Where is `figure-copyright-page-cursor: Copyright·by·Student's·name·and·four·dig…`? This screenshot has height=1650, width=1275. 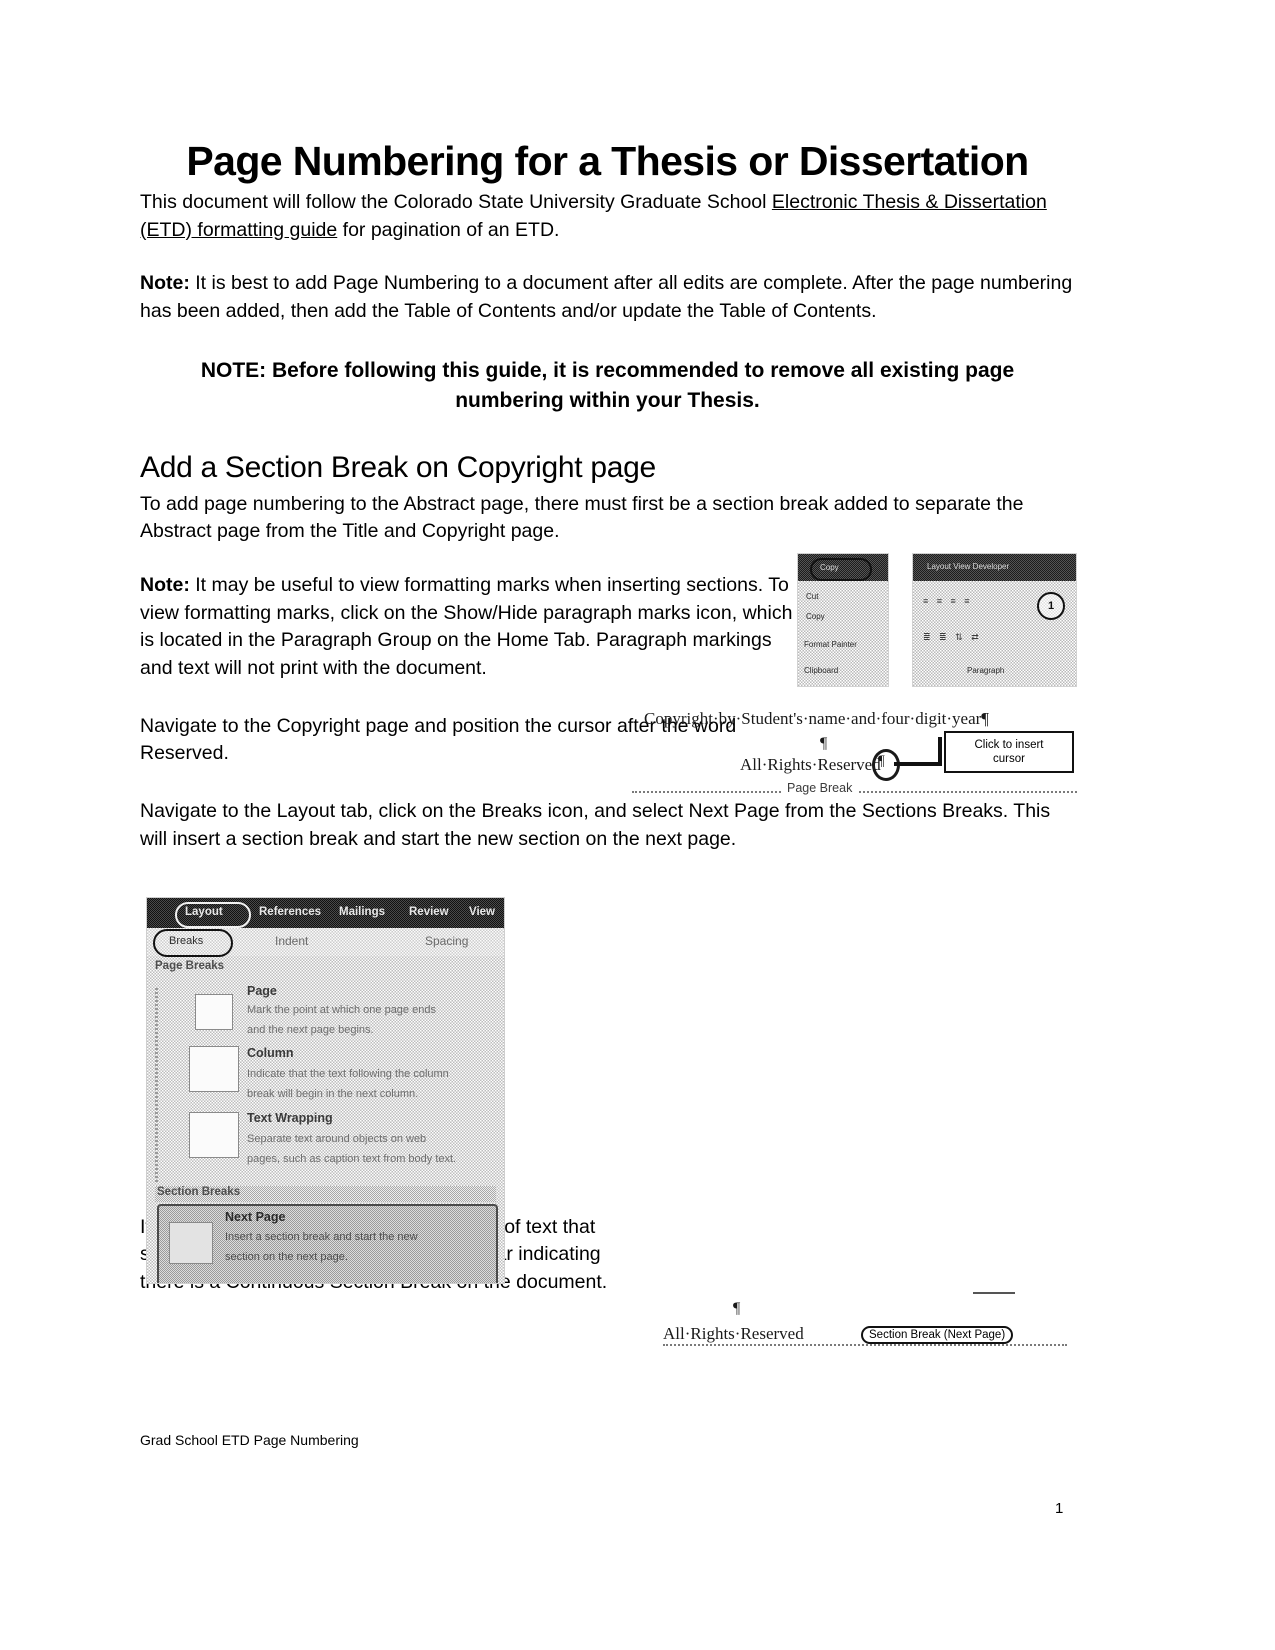
figure-copyright-page-cursor: Copyright·by·Student's·name·and·four·dig… is located at coordinates (854, 750).